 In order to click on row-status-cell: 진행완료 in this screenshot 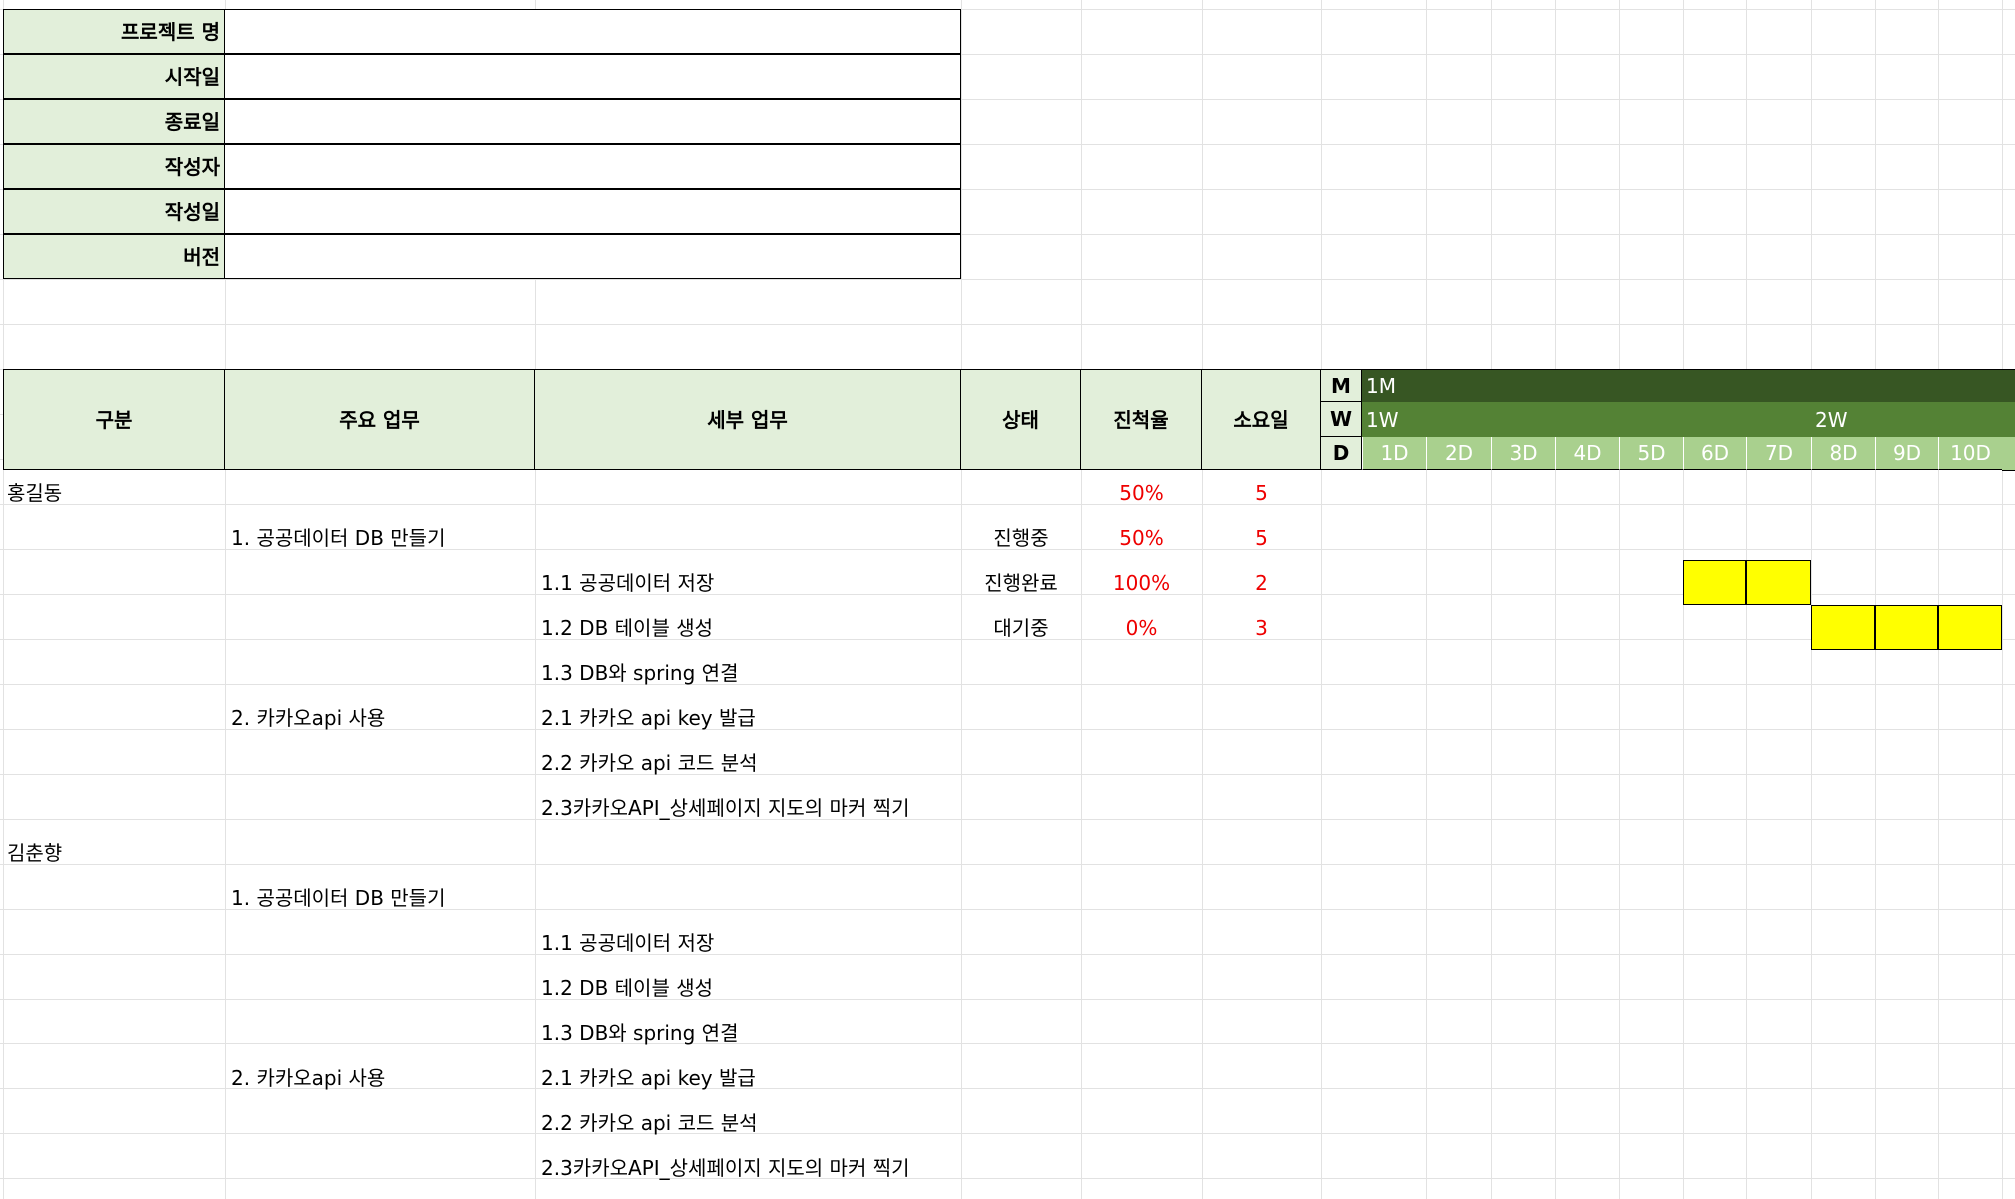, I will do `click(1021, 582)`.